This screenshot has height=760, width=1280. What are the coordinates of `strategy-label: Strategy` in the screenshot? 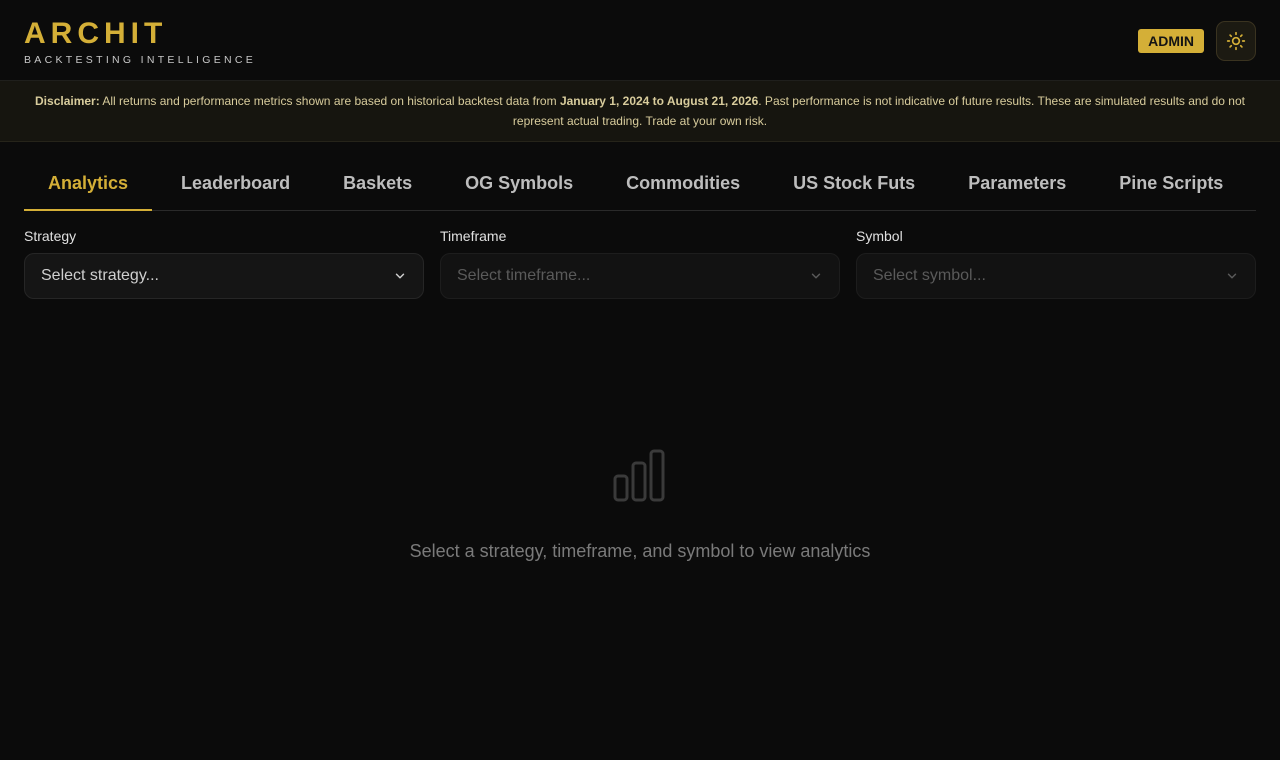 It's located at (50, 236).